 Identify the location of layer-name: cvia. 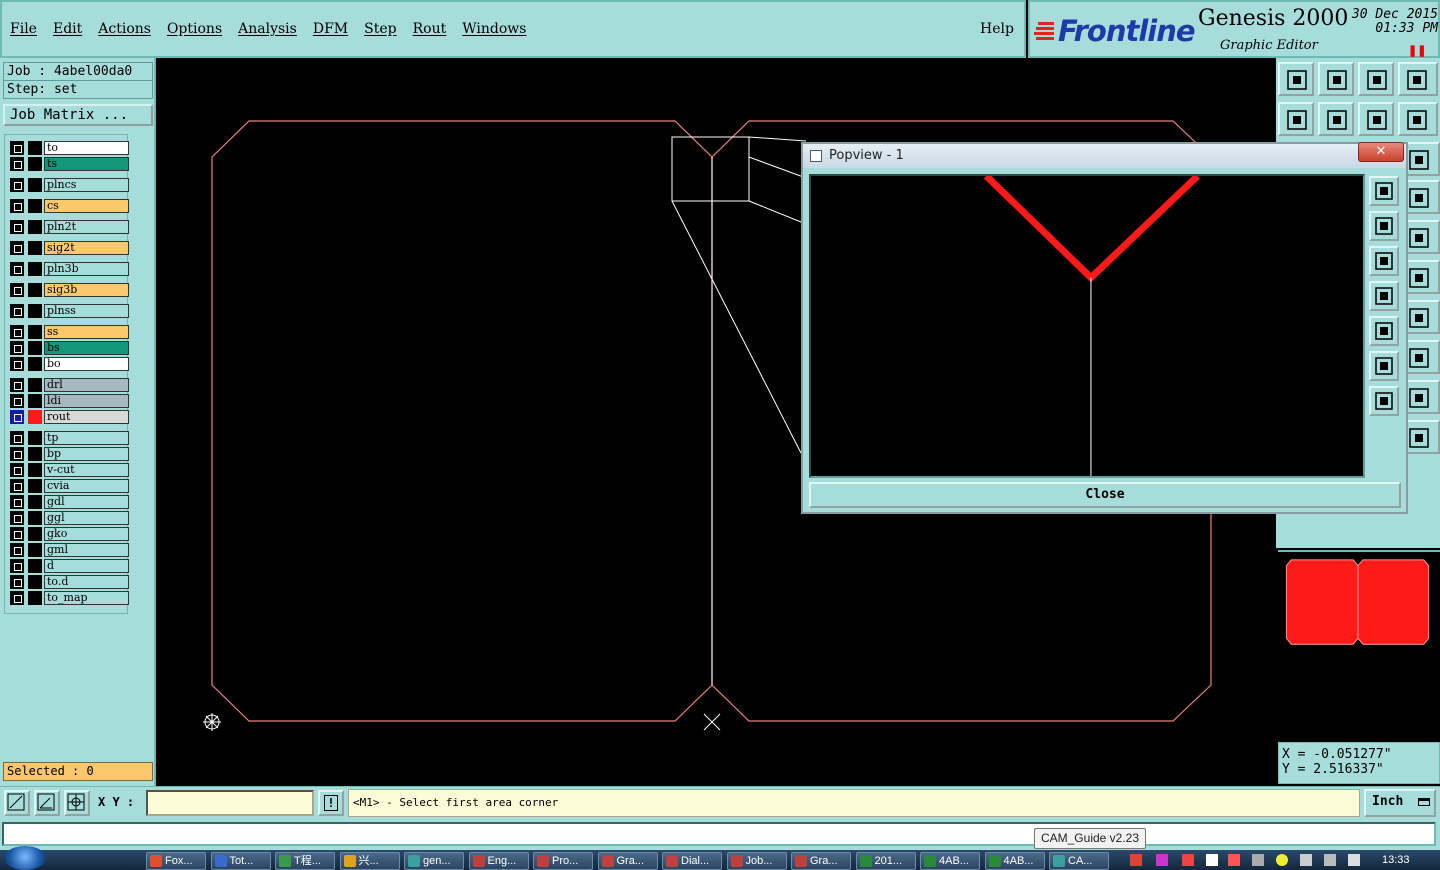
(86, 486).